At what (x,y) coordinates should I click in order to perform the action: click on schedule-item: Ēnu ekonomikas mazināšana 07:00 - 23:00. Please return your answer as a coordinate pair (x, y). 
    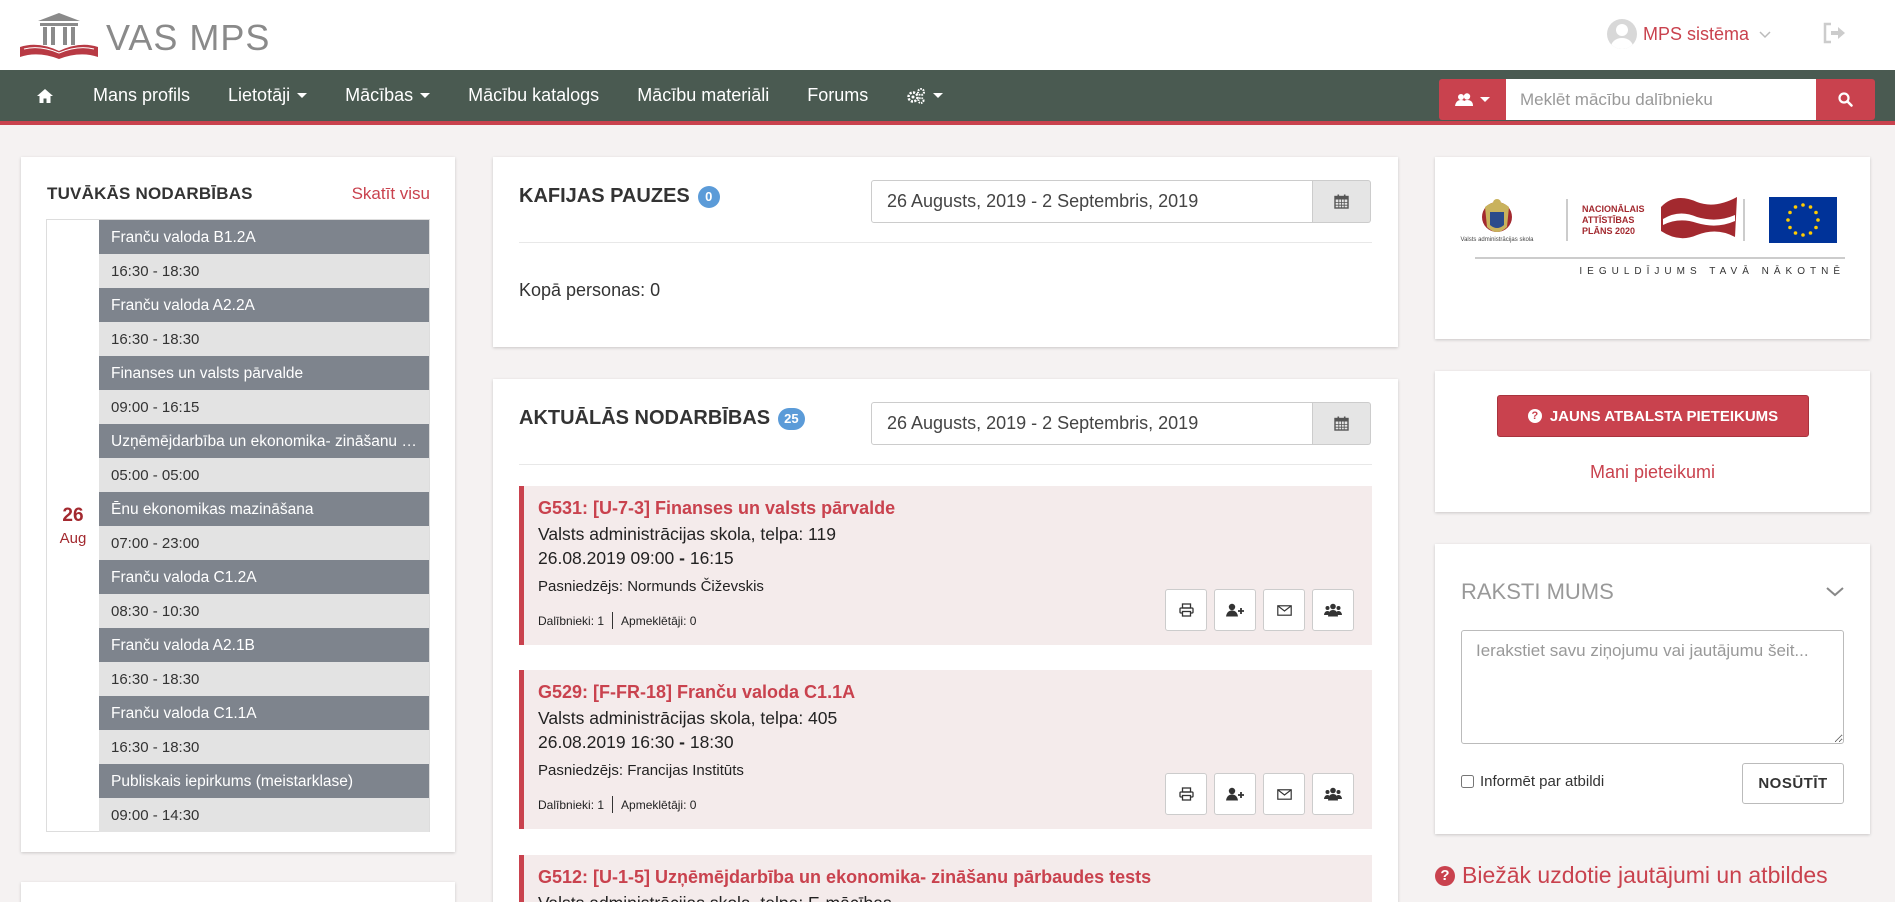
    Looking at the image, I should click on (264, 526).